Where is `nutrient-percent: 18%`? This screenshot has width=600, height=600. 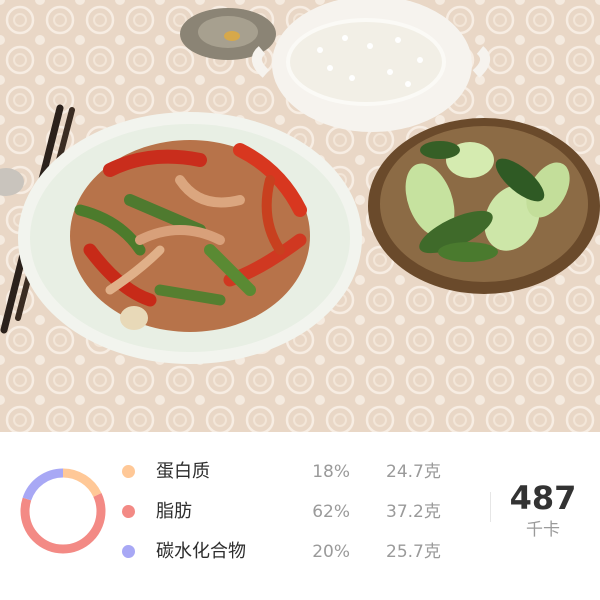 nutrient-percent: 18% is located at coordinates (331, 472).